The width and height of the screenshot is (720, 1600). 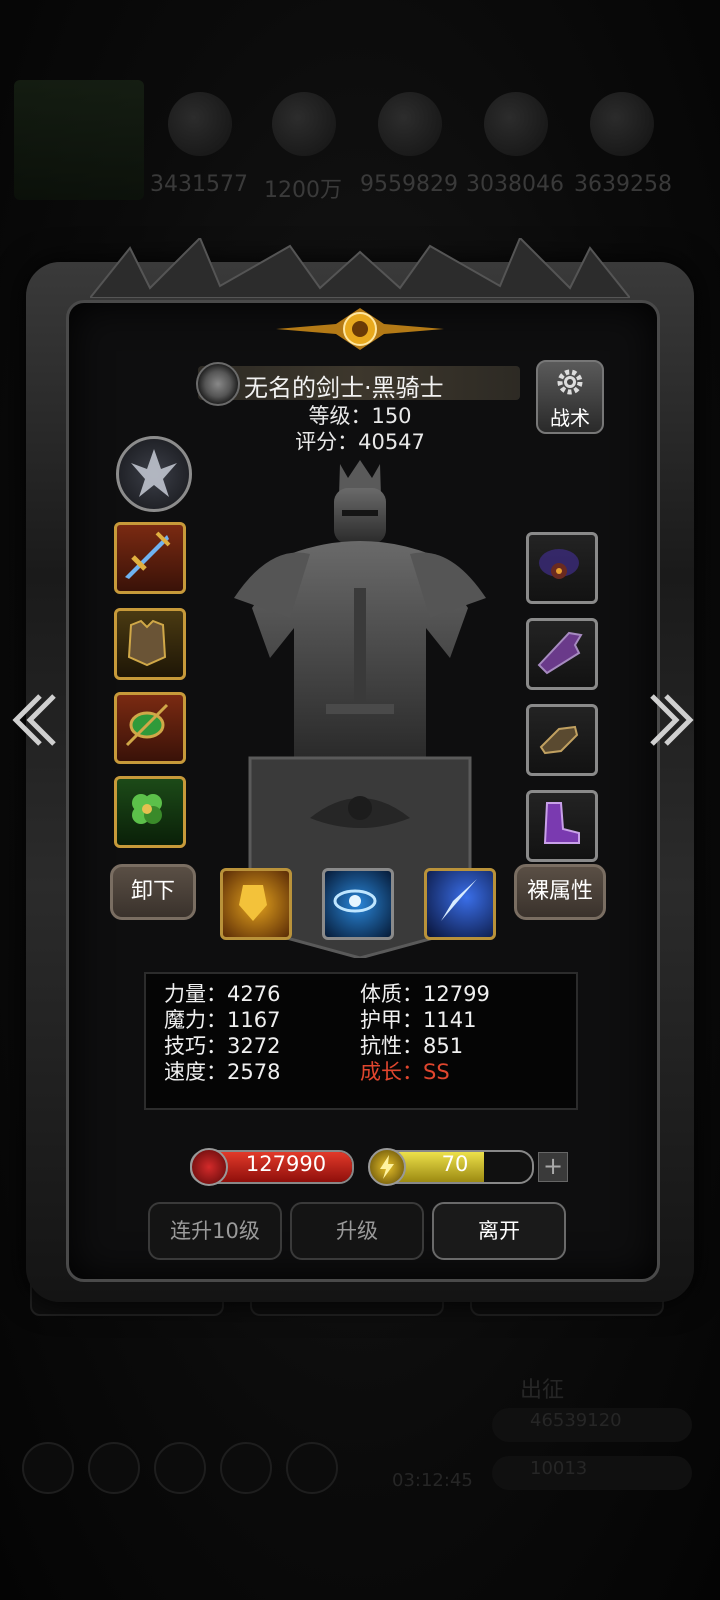 I want to click on equipment-slot-armor, so click(x=150, y=644).